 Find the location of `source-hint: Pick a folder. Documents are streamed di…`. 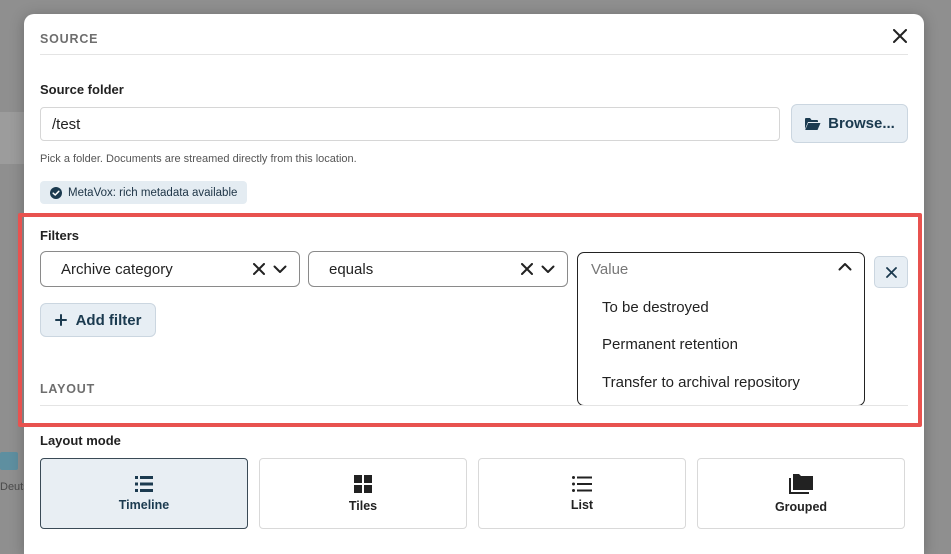

source-hint: Pick a folder. Documents are streamed di… is located at coordinates (198, 159).